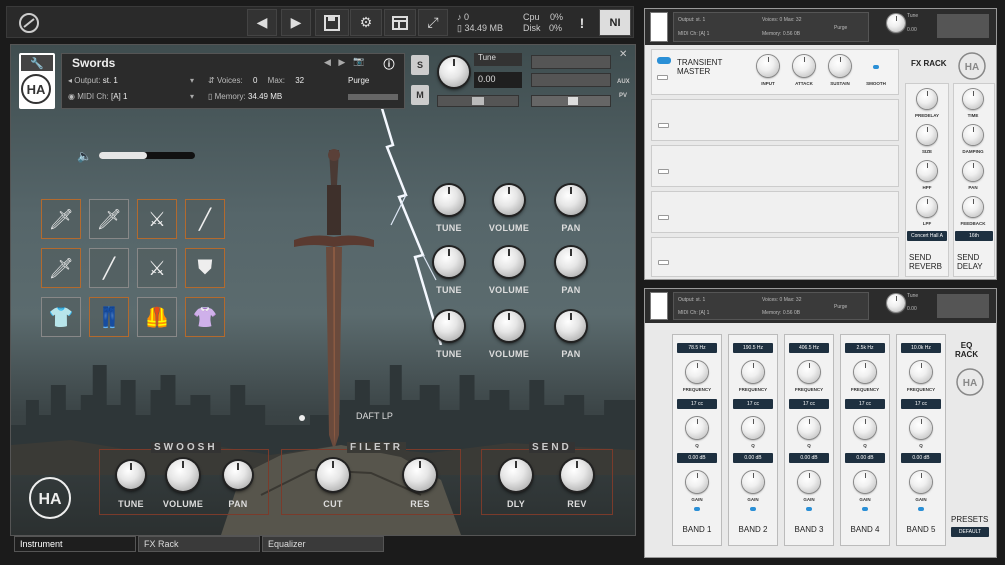  Describe the element at coordinates (29, 22) in the screenshot. I see `kontakt-logo-icon` at that location.